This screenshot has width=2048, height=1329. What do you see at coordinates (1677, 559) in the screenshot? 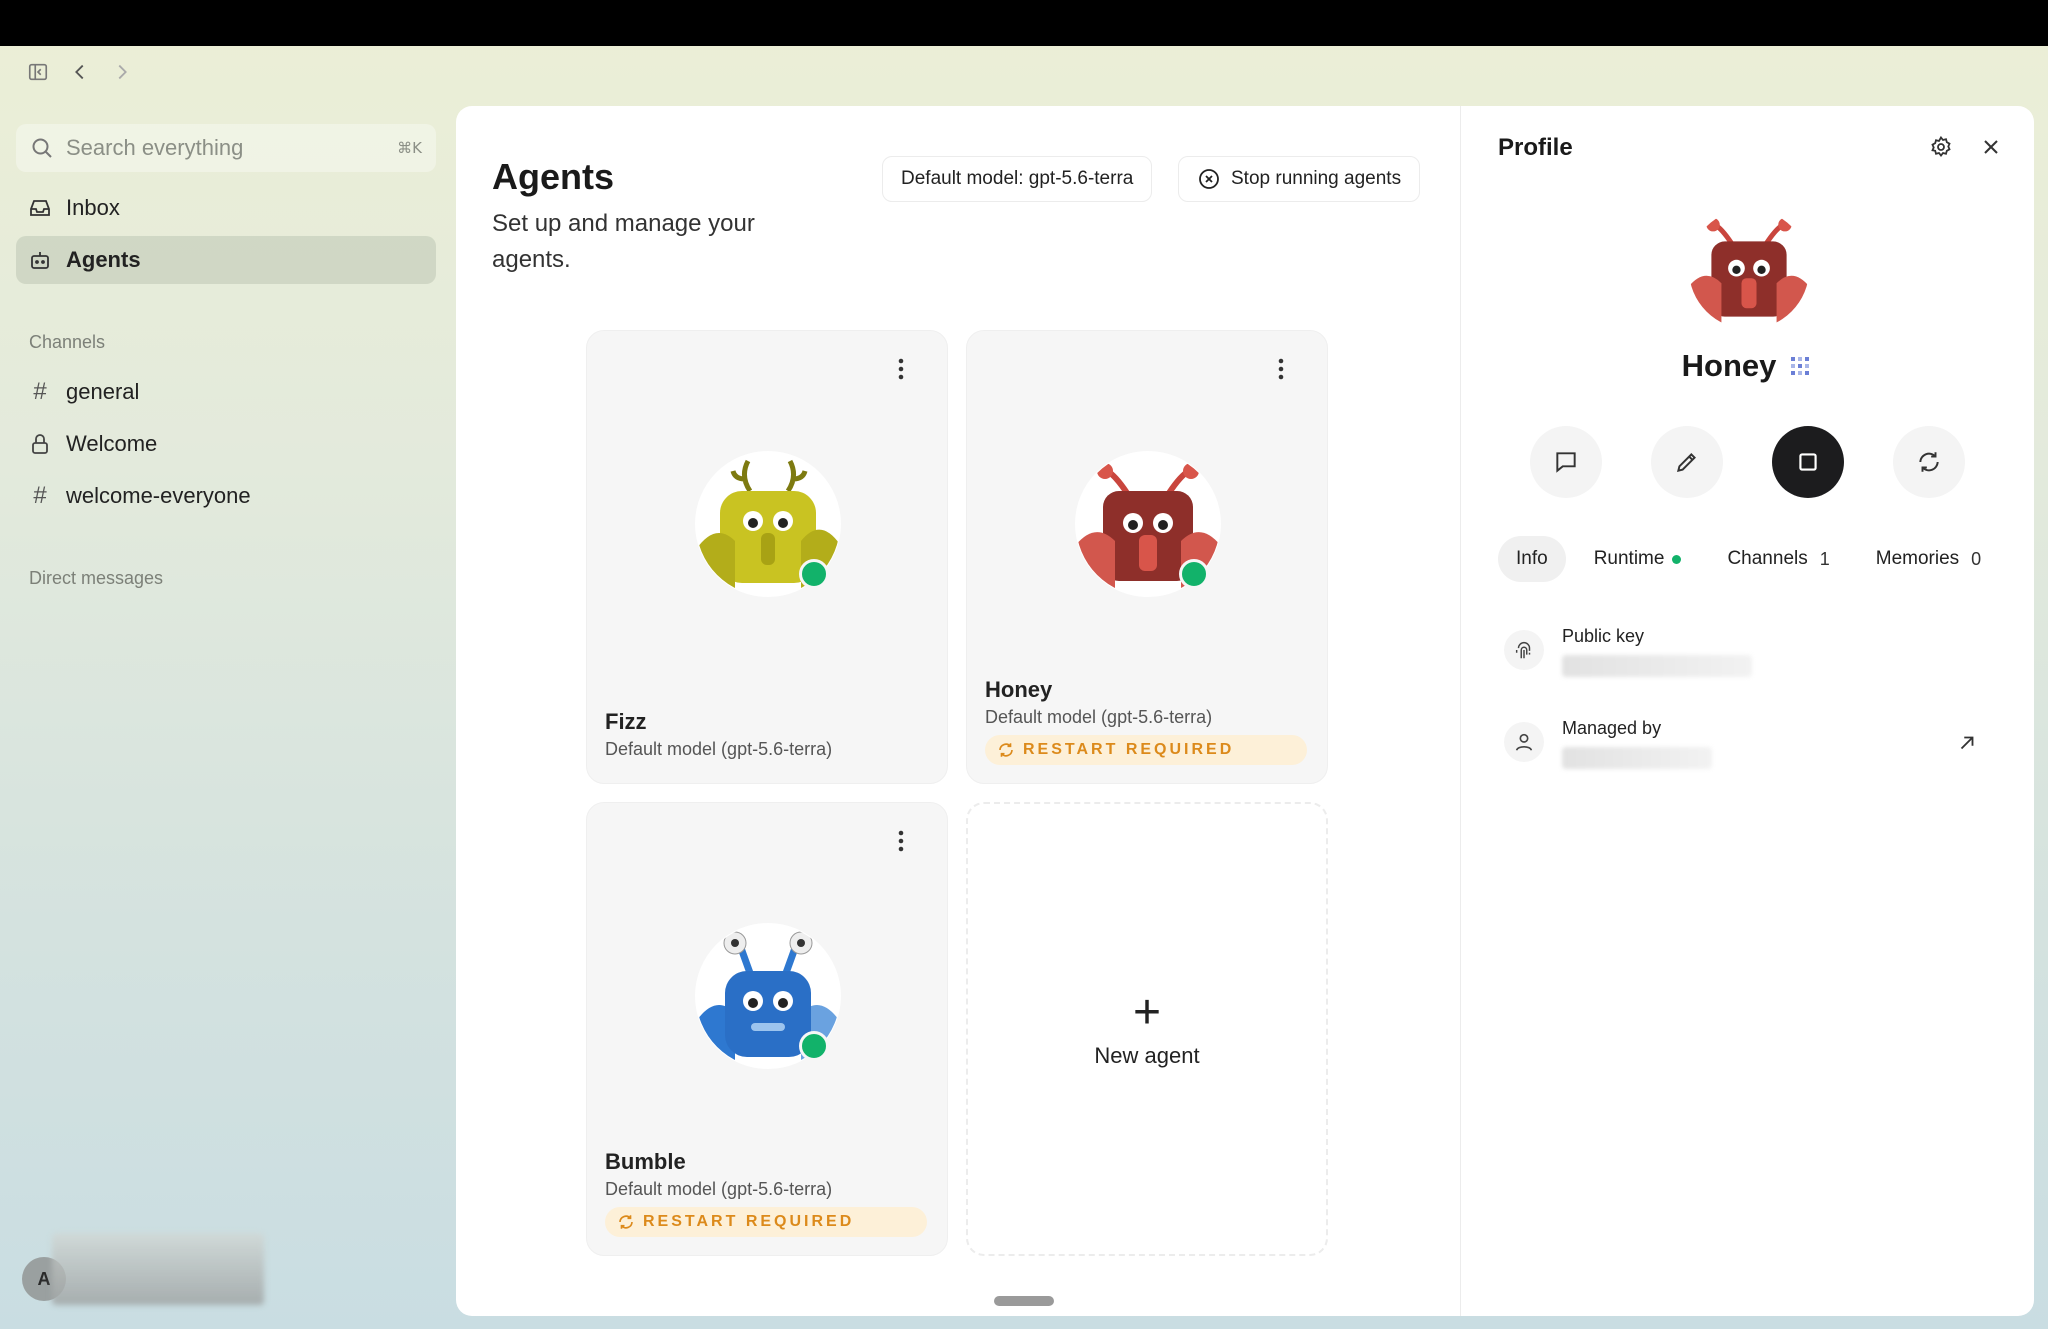
I see `runtime-status-dot` at bounding box center [1677, 559].